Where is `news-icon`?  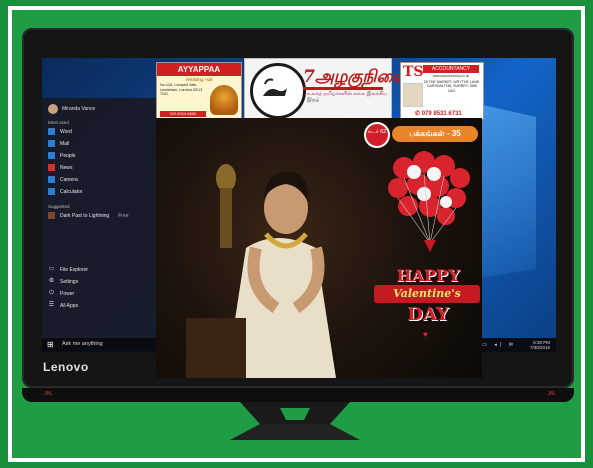 news-icon is located at coordinates (51, 167).